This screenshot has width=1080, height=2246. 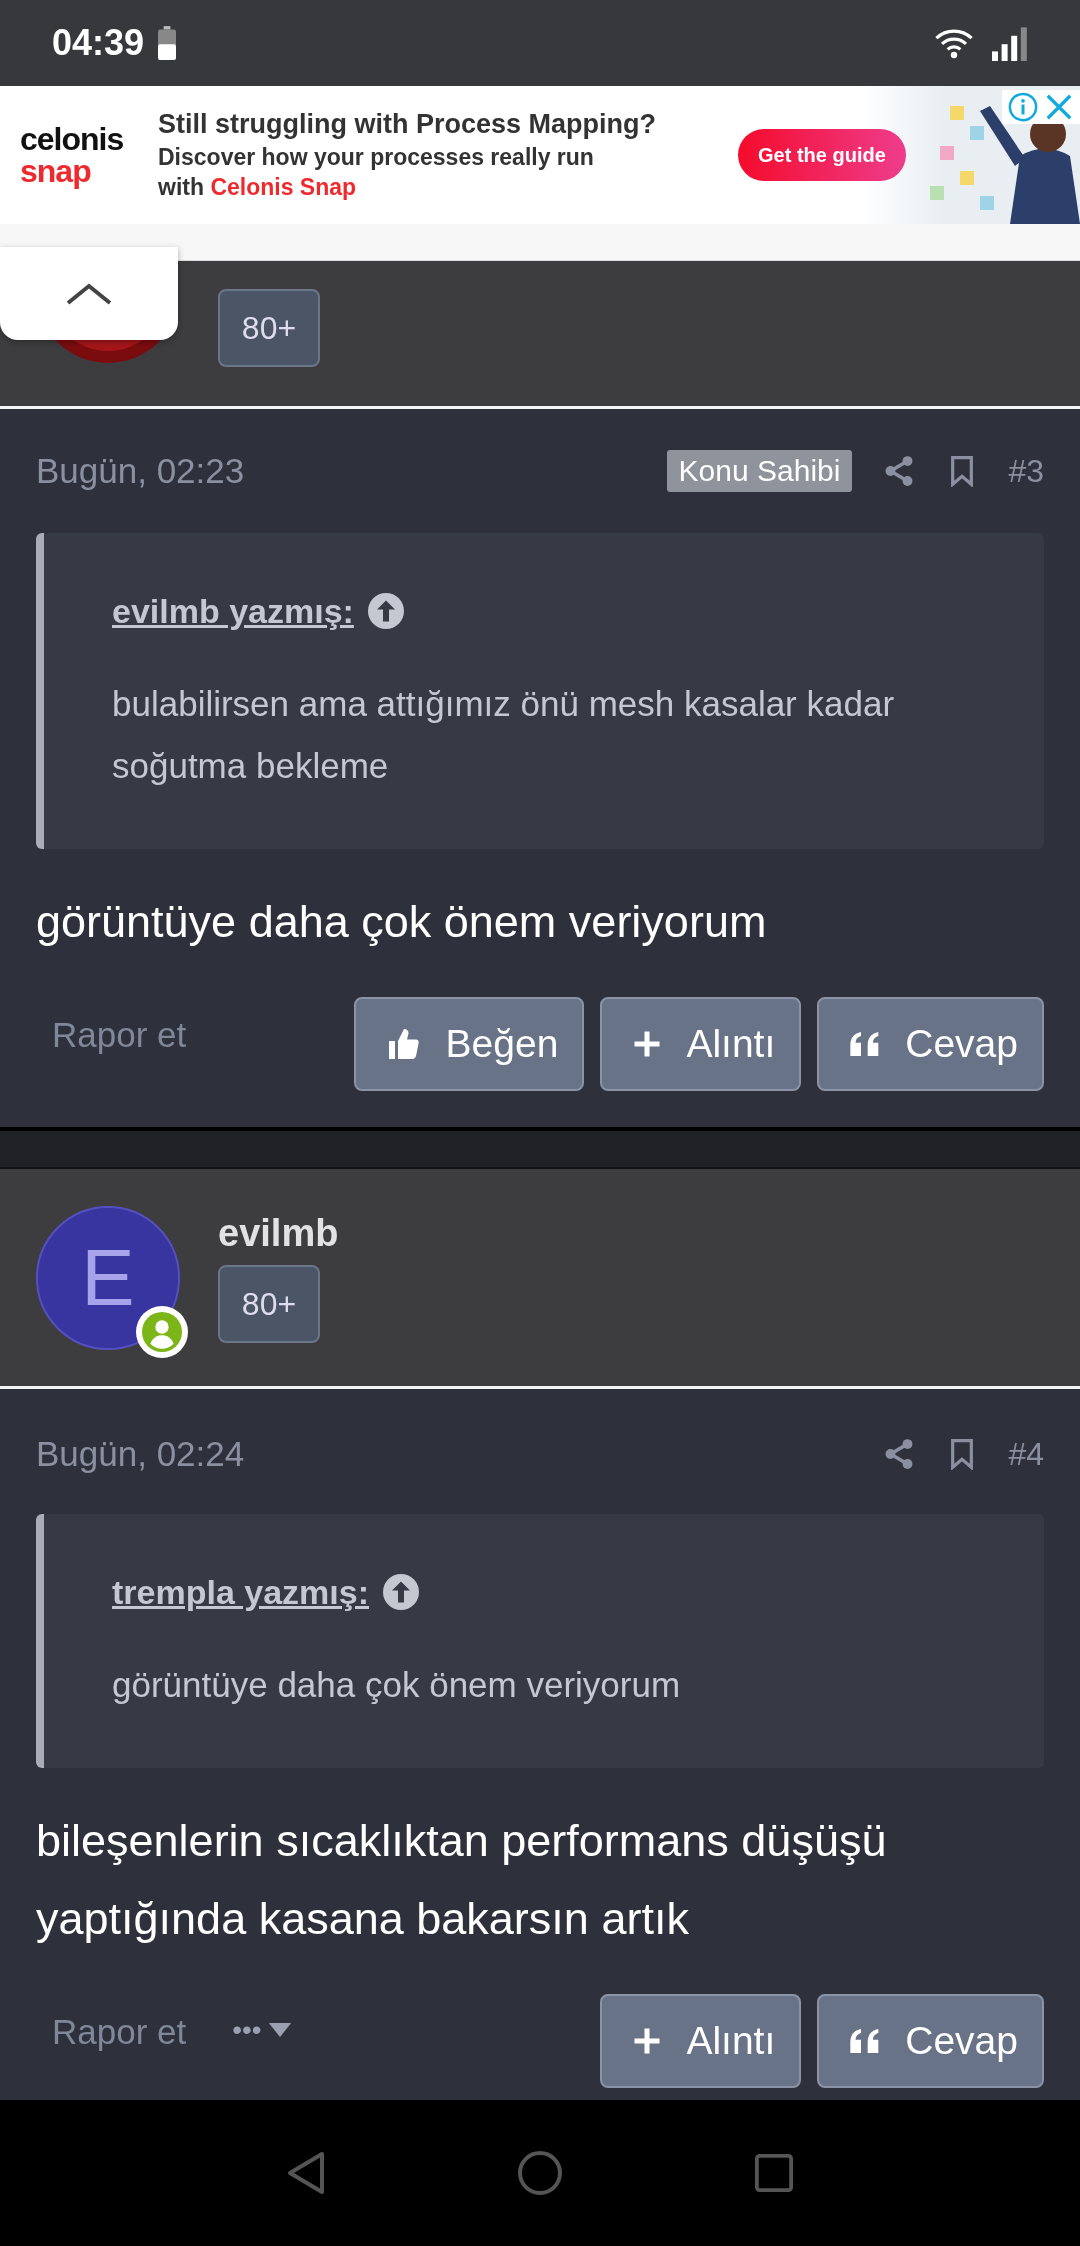 I want to click on wifi-icon, so click(x=954, y=43).